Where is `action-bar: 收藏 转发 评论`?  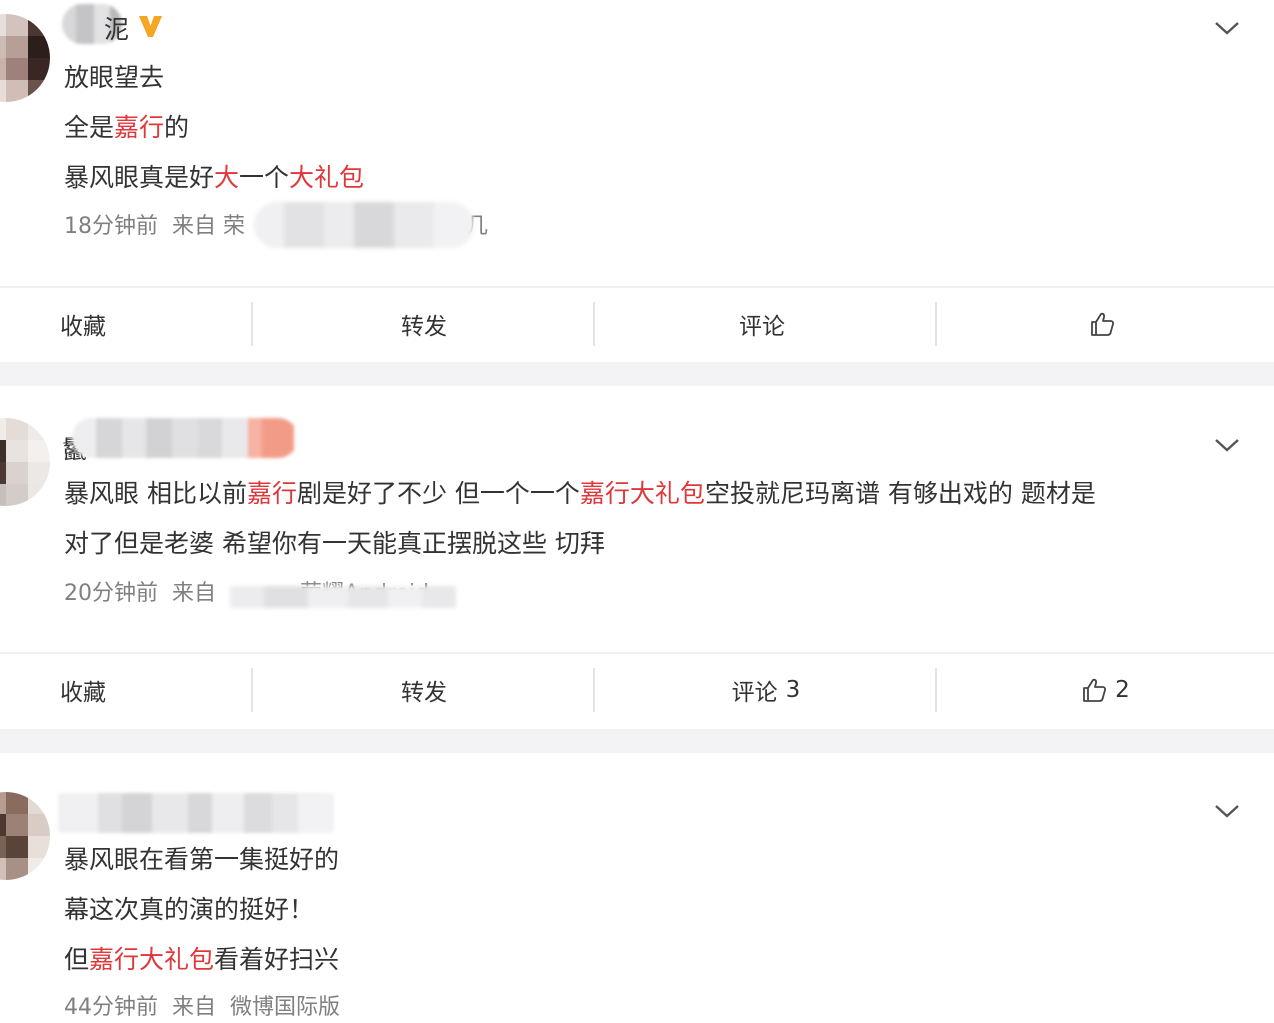 action-bar: 收藏 转发 评论 is located at coordinates (637, 323).